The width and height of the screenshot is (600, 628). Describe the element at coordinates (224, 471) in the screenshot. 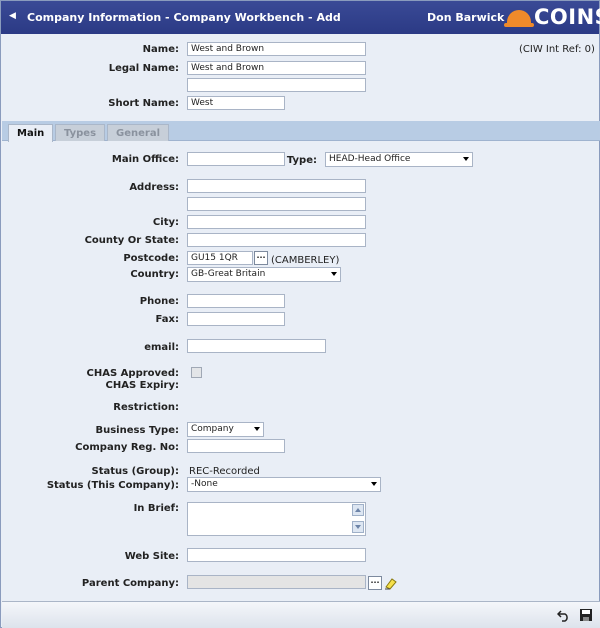

I see `status-group-value: REC-Recorded` at that location.